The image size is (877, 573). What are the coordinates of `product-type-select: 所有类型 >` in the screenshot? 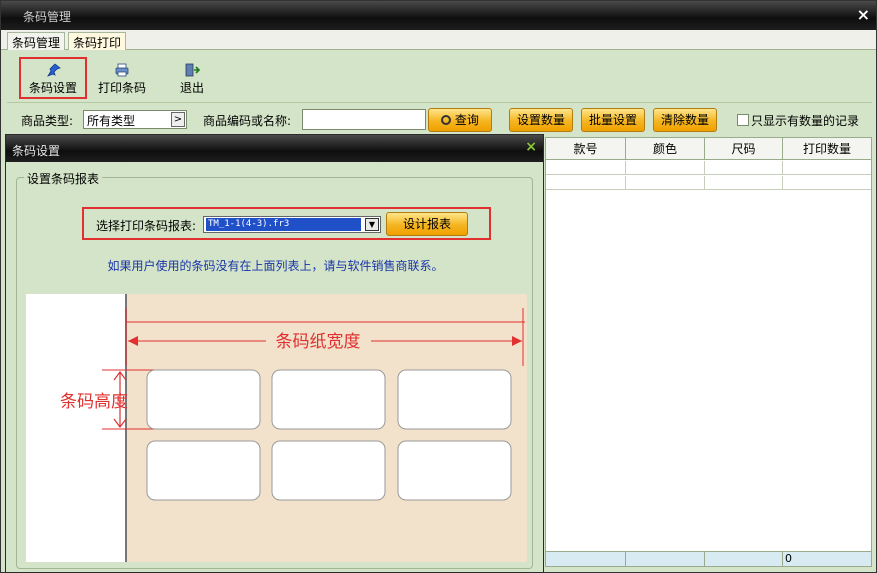 It's located at (135, 119).